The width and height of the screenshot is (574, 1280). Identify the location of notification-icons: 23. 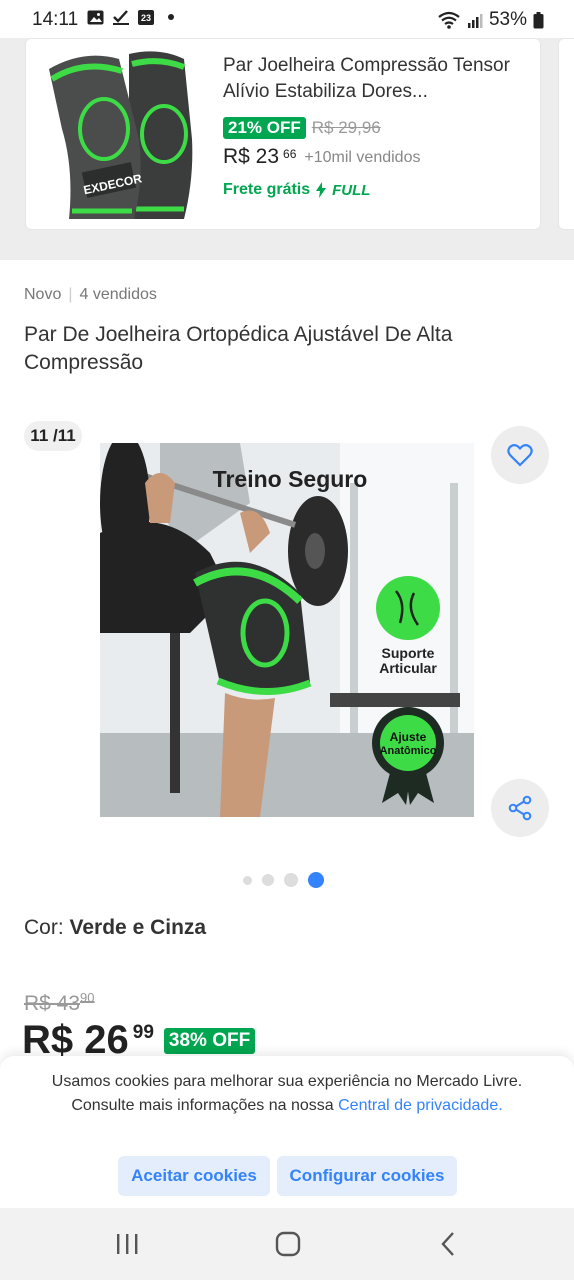
(130, 17).